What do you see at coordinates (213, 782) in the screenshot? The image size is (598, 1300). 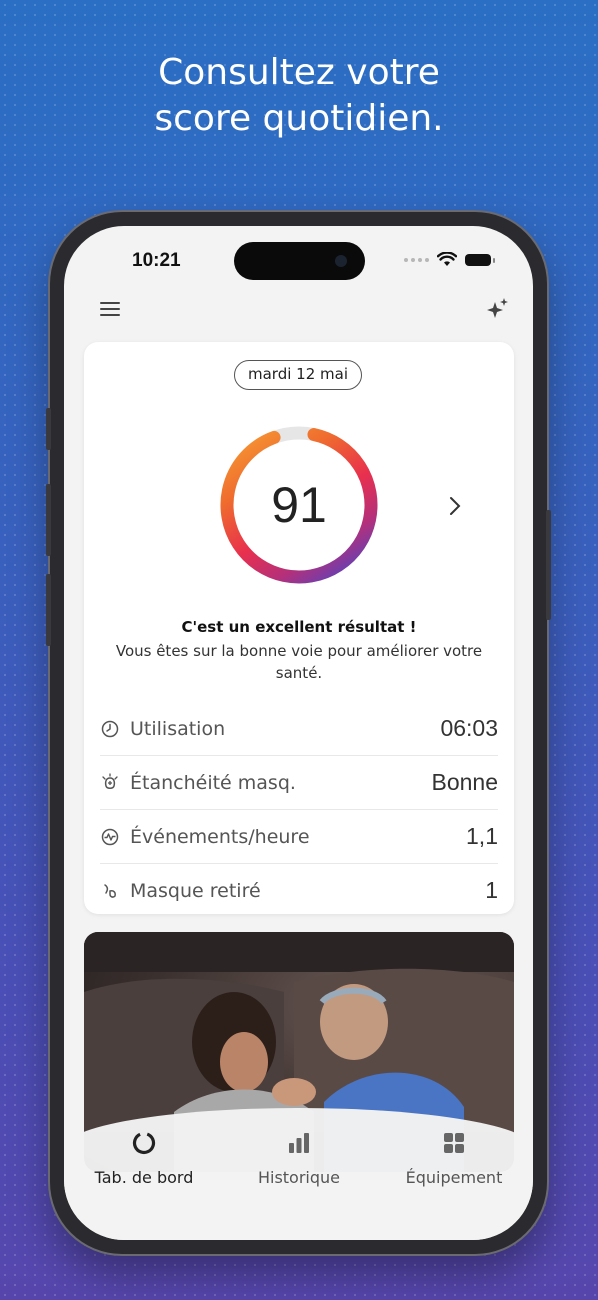 I see `metric-label: Étanchéité masq.` at bounding box center [213, 782].